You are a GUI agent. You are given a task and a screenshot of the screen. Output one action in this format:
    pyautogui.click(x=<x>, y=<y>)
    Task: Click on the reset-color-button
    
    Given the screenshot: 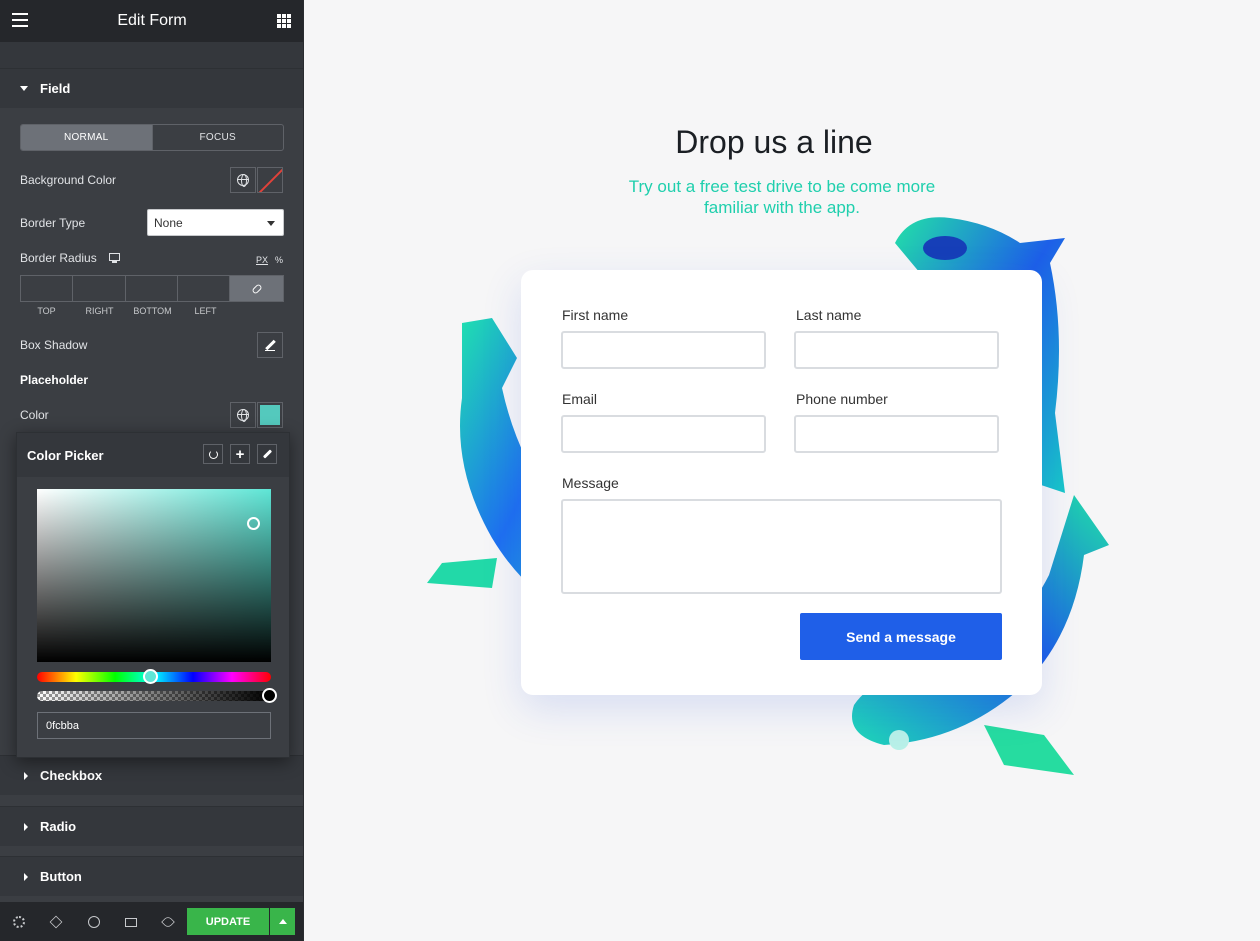 What is the action you would take?
    pyautogui.click(x=213, y=454)
    